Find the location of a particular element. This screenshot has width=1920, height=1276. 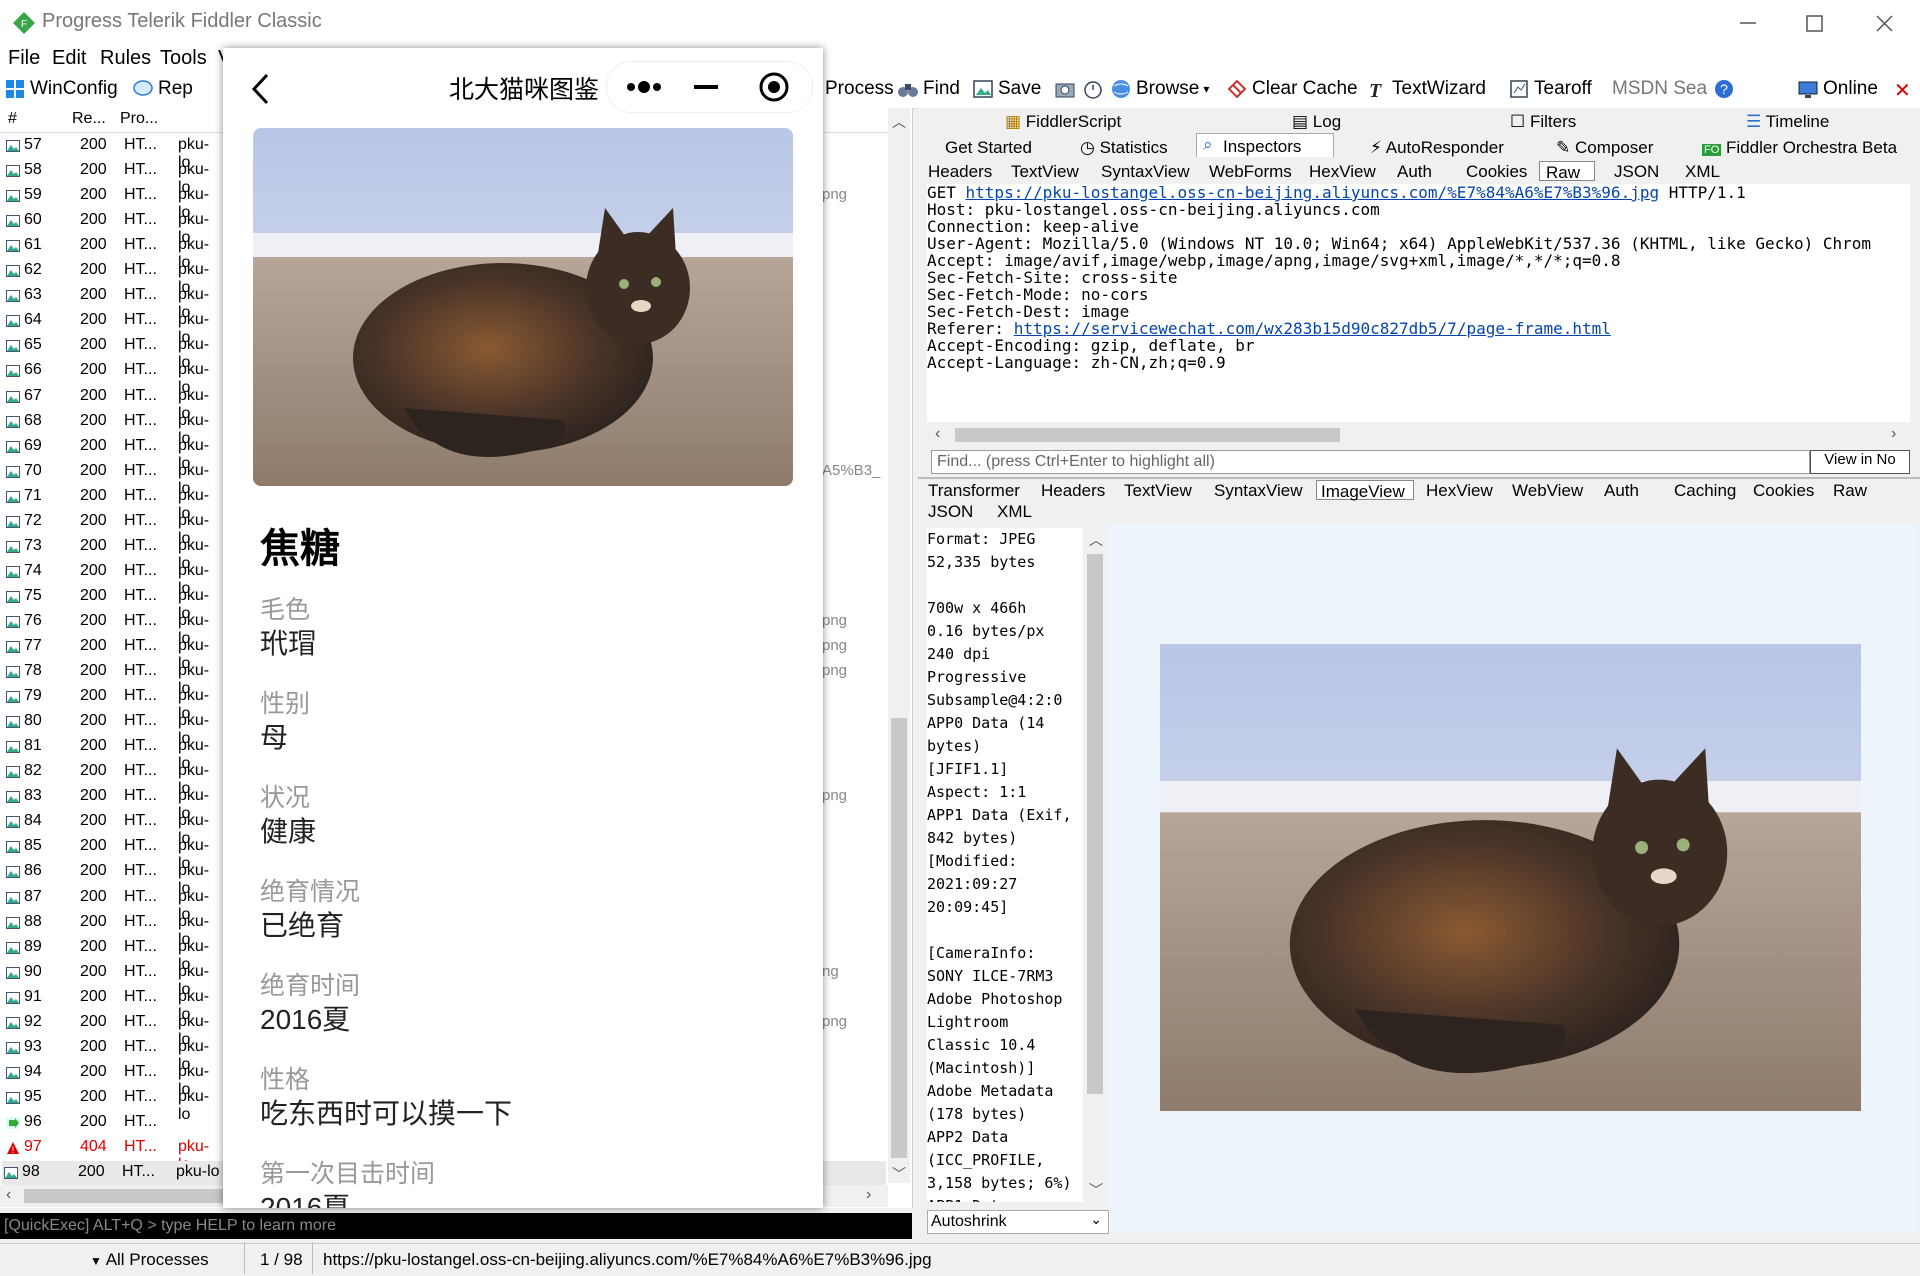

req-tab-syntaxview: SyntaxView is located at coordinates (1145, 172).